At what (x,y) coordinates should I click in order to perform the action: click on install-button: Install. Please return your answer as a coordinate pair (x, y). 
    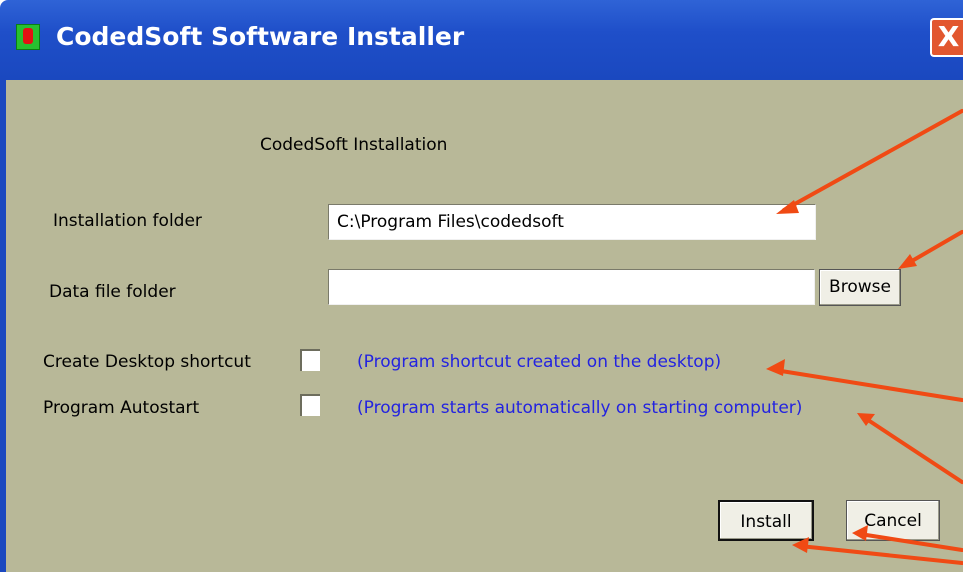
    Looking at the image, I should click on (766, 520).